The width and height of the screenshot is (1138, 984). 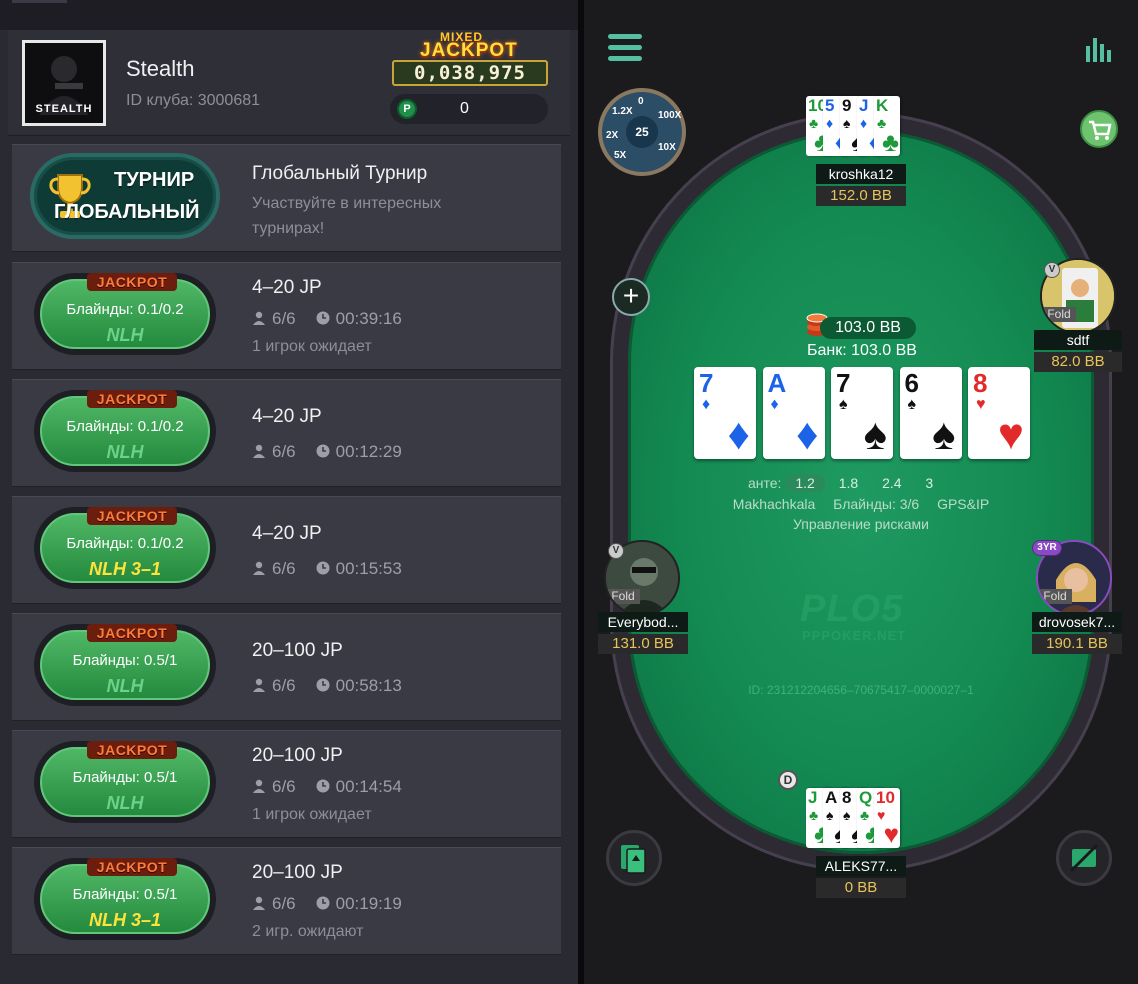 I want to click on card-suit-large: ♥, so click(x=1010, y=434).